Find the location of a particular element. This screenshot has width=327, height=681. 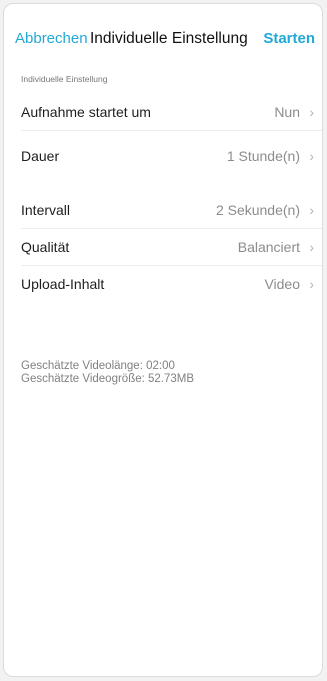

setting-label: Upload-Inhalt is located at coordinates (63, 284).